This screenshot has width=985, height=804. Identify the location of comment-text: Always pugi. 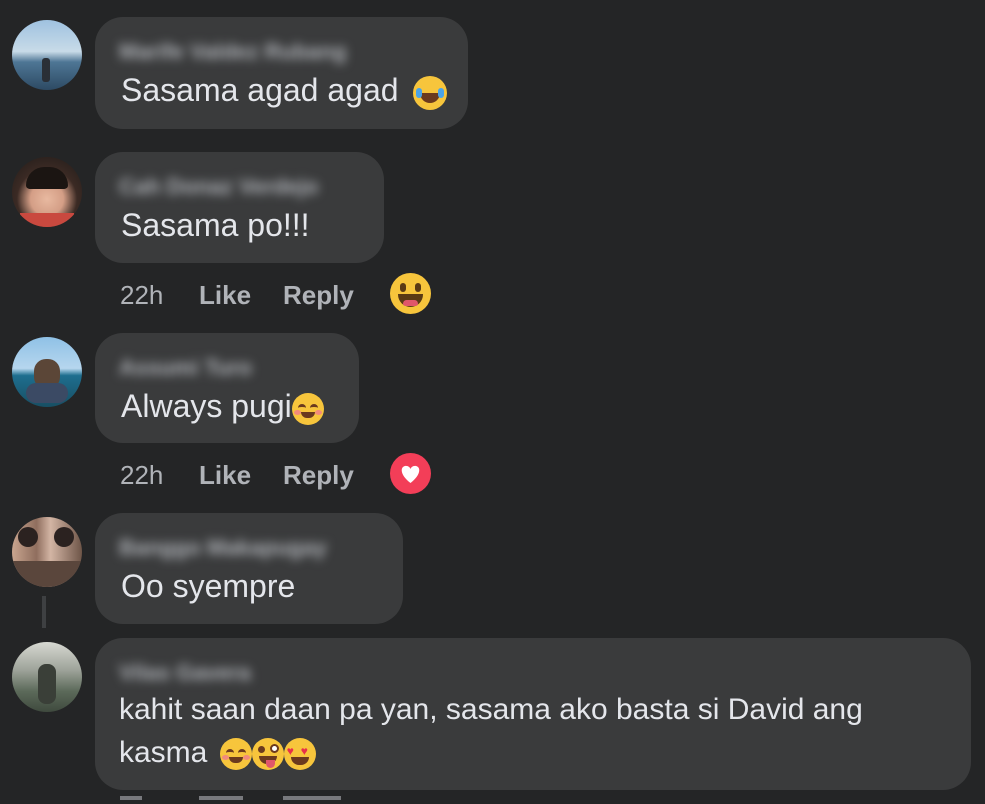
(222, 406).